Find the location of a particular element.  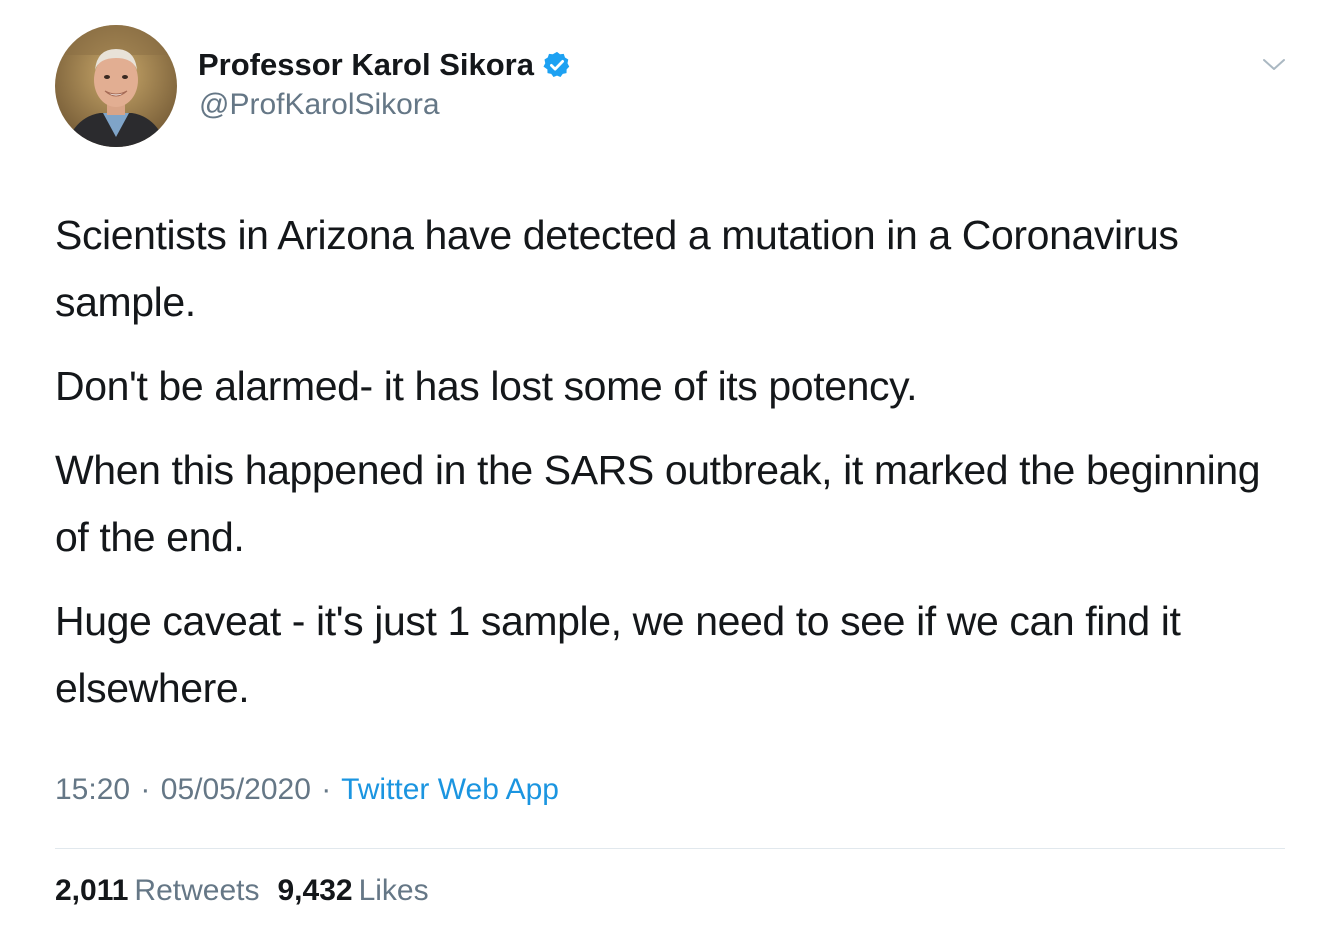

divider is located at coordinates (670, 848).